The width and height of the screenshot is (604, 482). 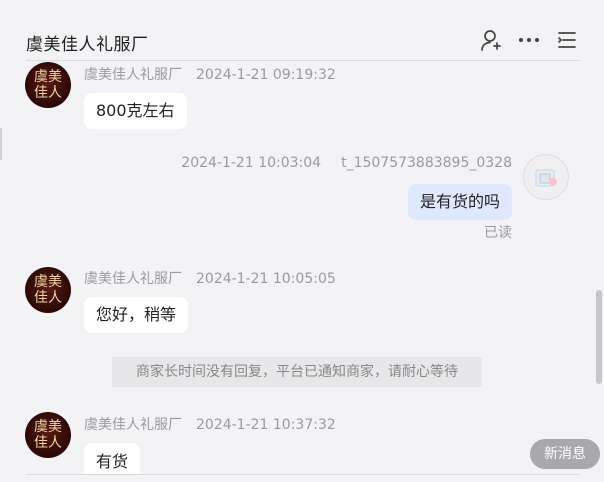 I want to click on chat-title: 虞美佳人礼服厂, so click(x=87, y=45).